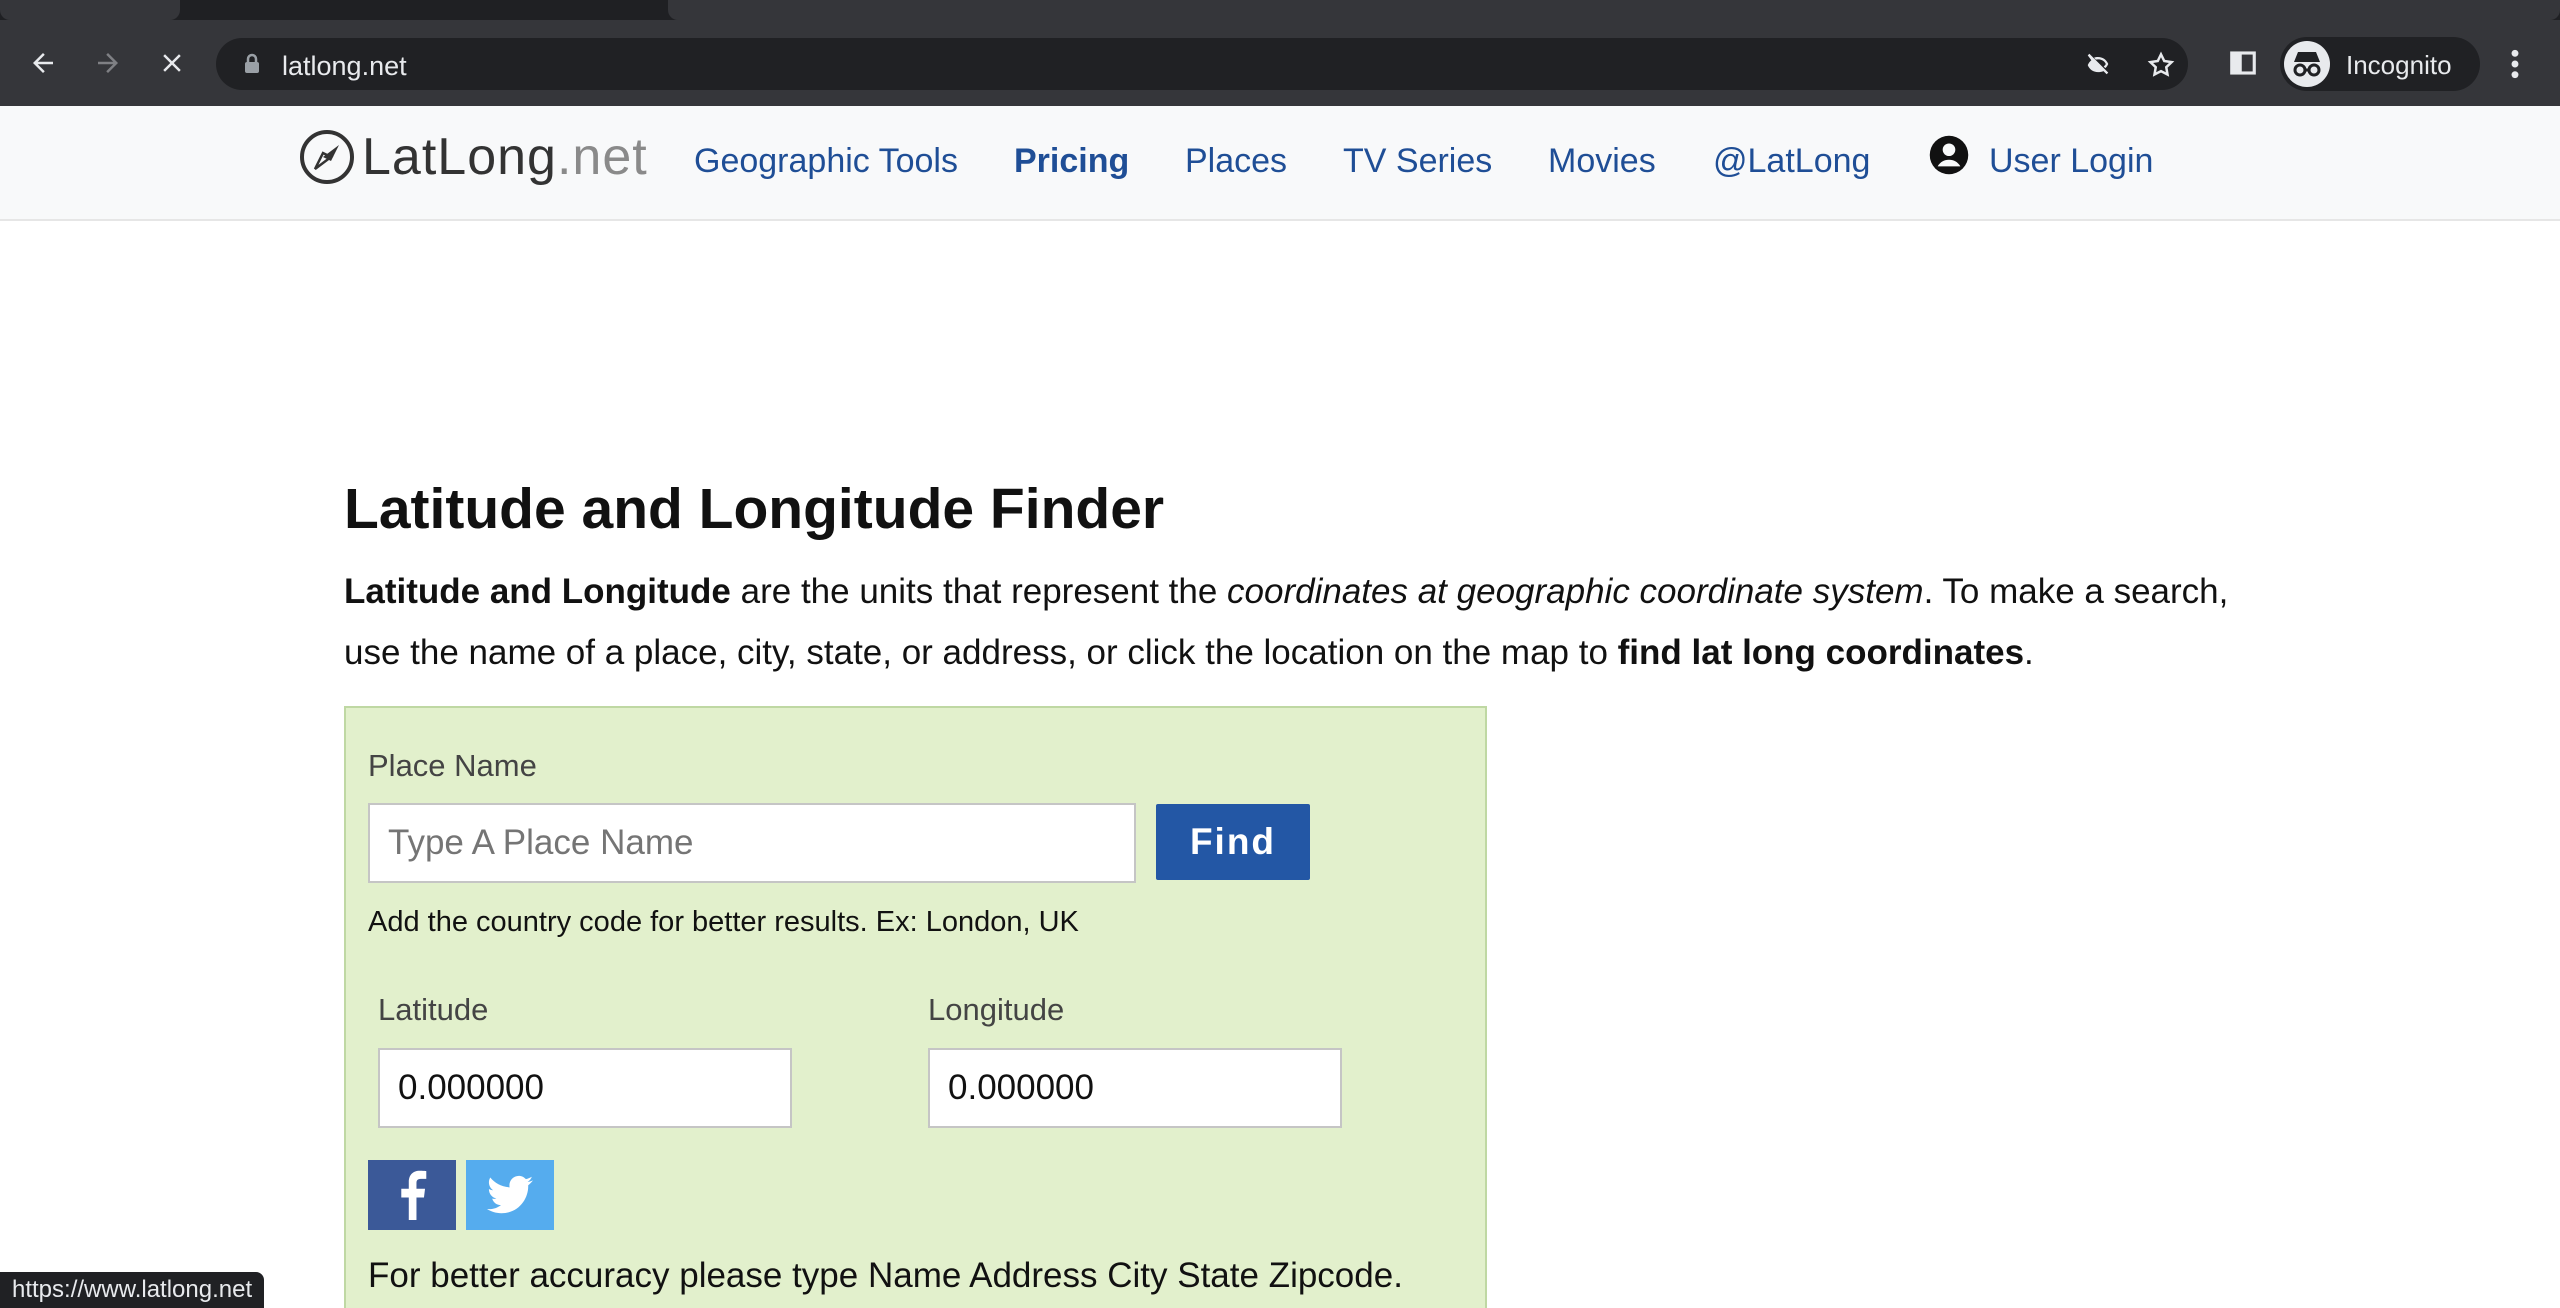 The width and height of the screenshot is (2560, 1308). What do you see at coordinates (433, 1009) in the screenshot?
I see `latitude-label: Latitude` at bounding box center [433, 1009].